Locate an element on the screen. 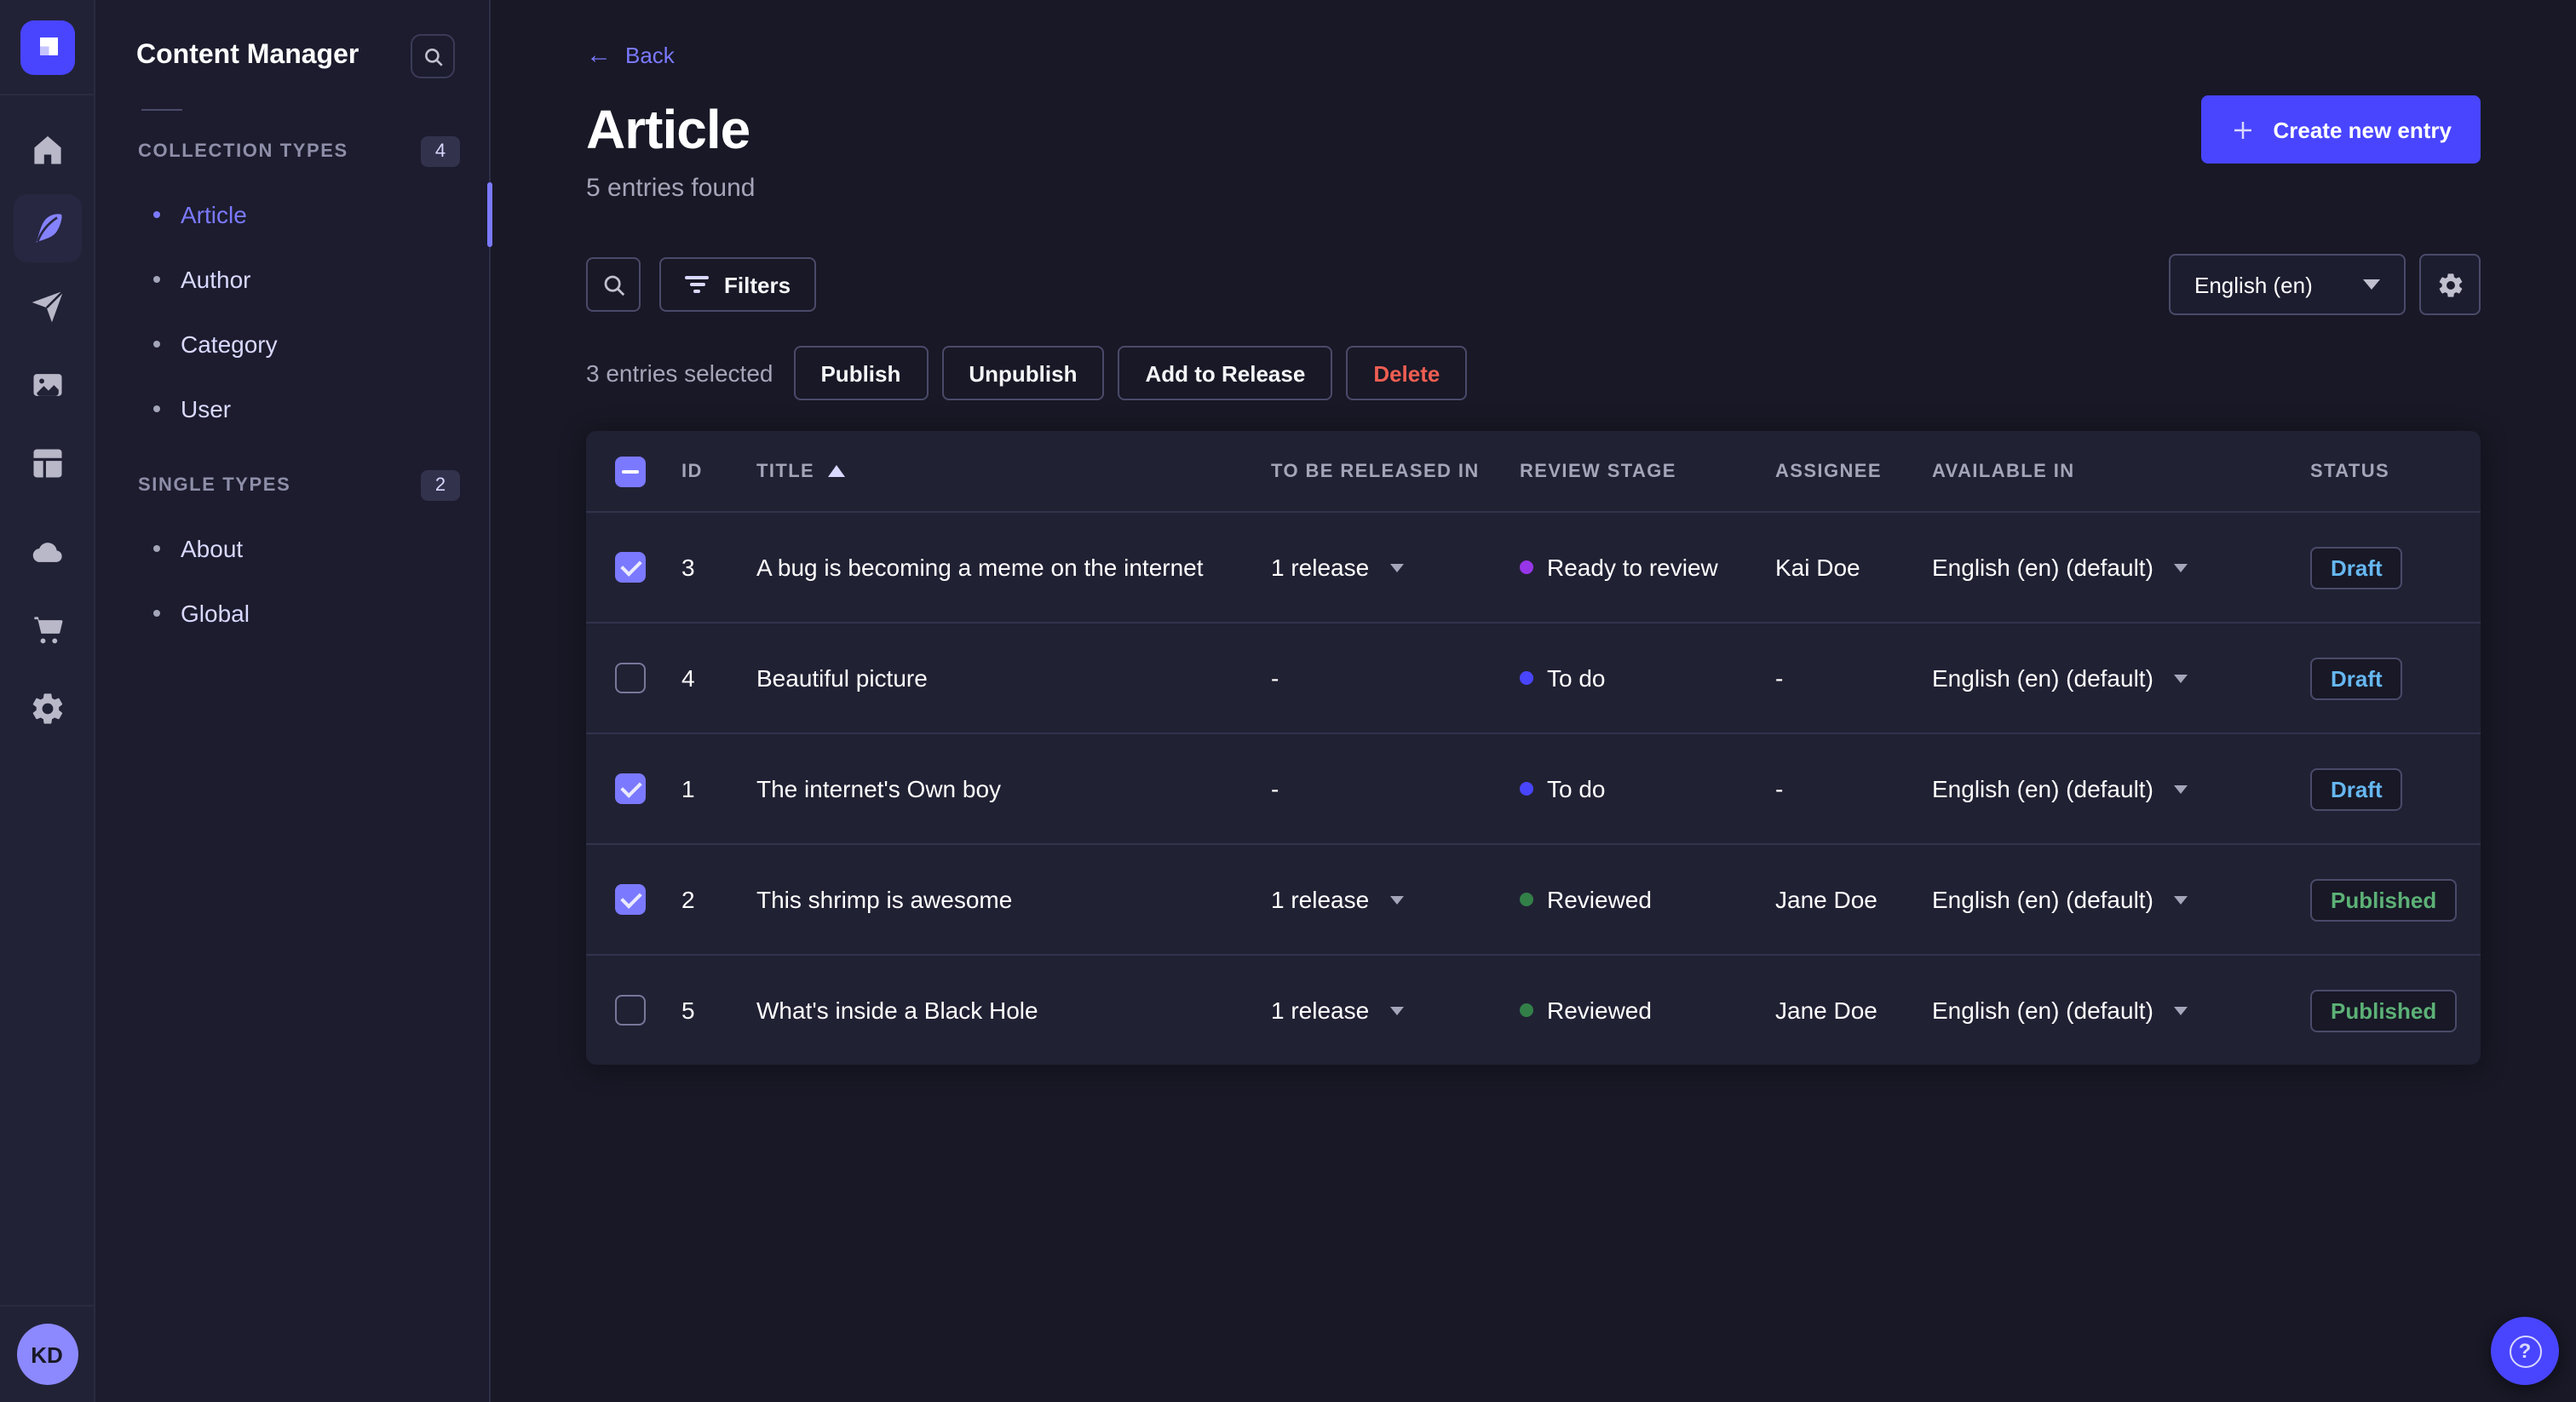 Image resolution: width=2576 pixels, height=1402 pixels. layout-icon is located at coordinates (46, 463).